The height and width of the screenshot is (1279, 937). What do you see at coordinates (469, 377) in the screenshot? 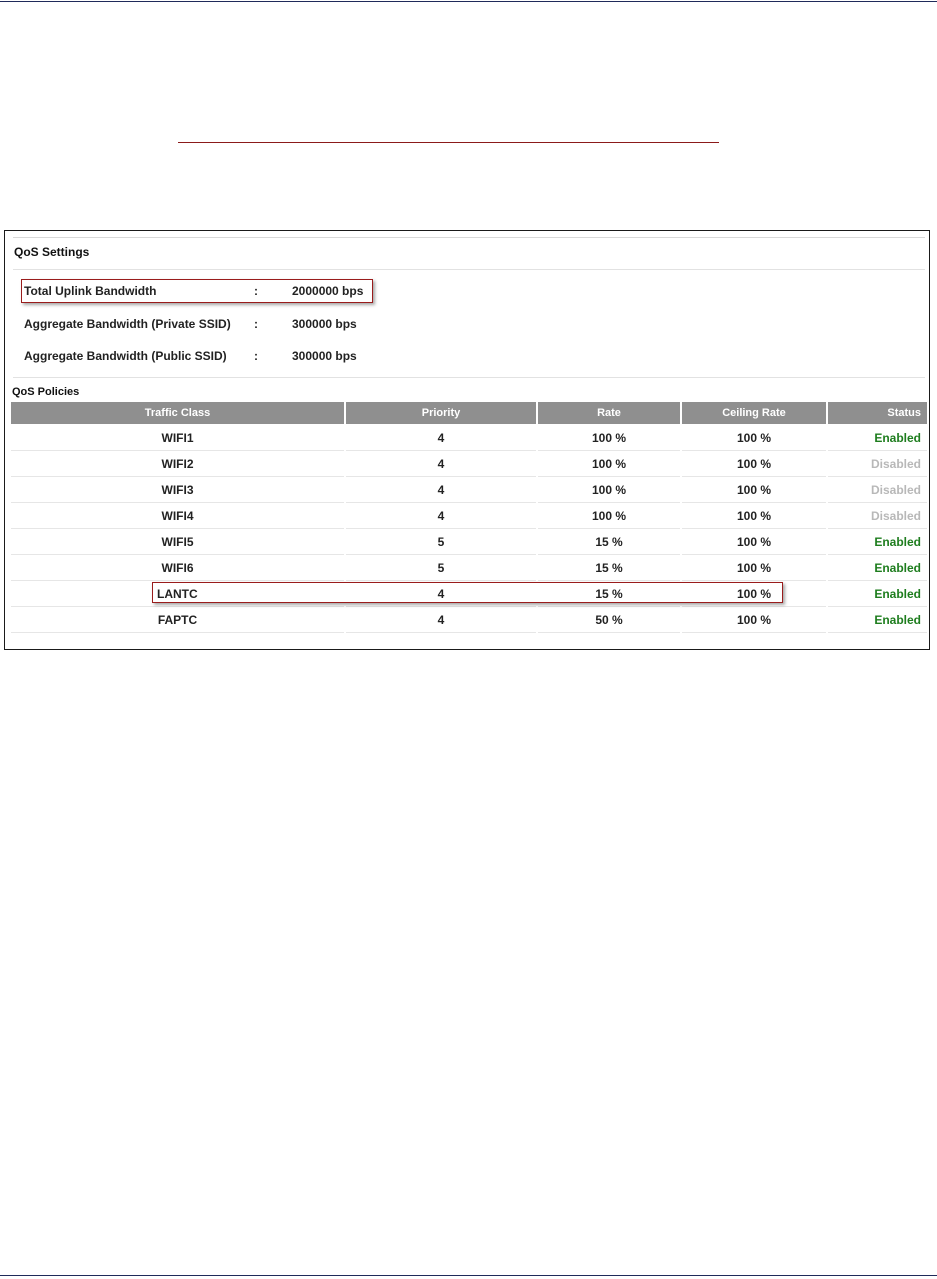
I see `policies-divider` at bounding box center [469, 377].